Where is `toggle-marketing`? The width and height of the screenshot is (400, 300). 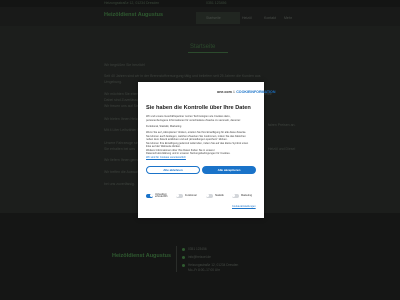
toggle-marketing is located at coordinates (235, 196).